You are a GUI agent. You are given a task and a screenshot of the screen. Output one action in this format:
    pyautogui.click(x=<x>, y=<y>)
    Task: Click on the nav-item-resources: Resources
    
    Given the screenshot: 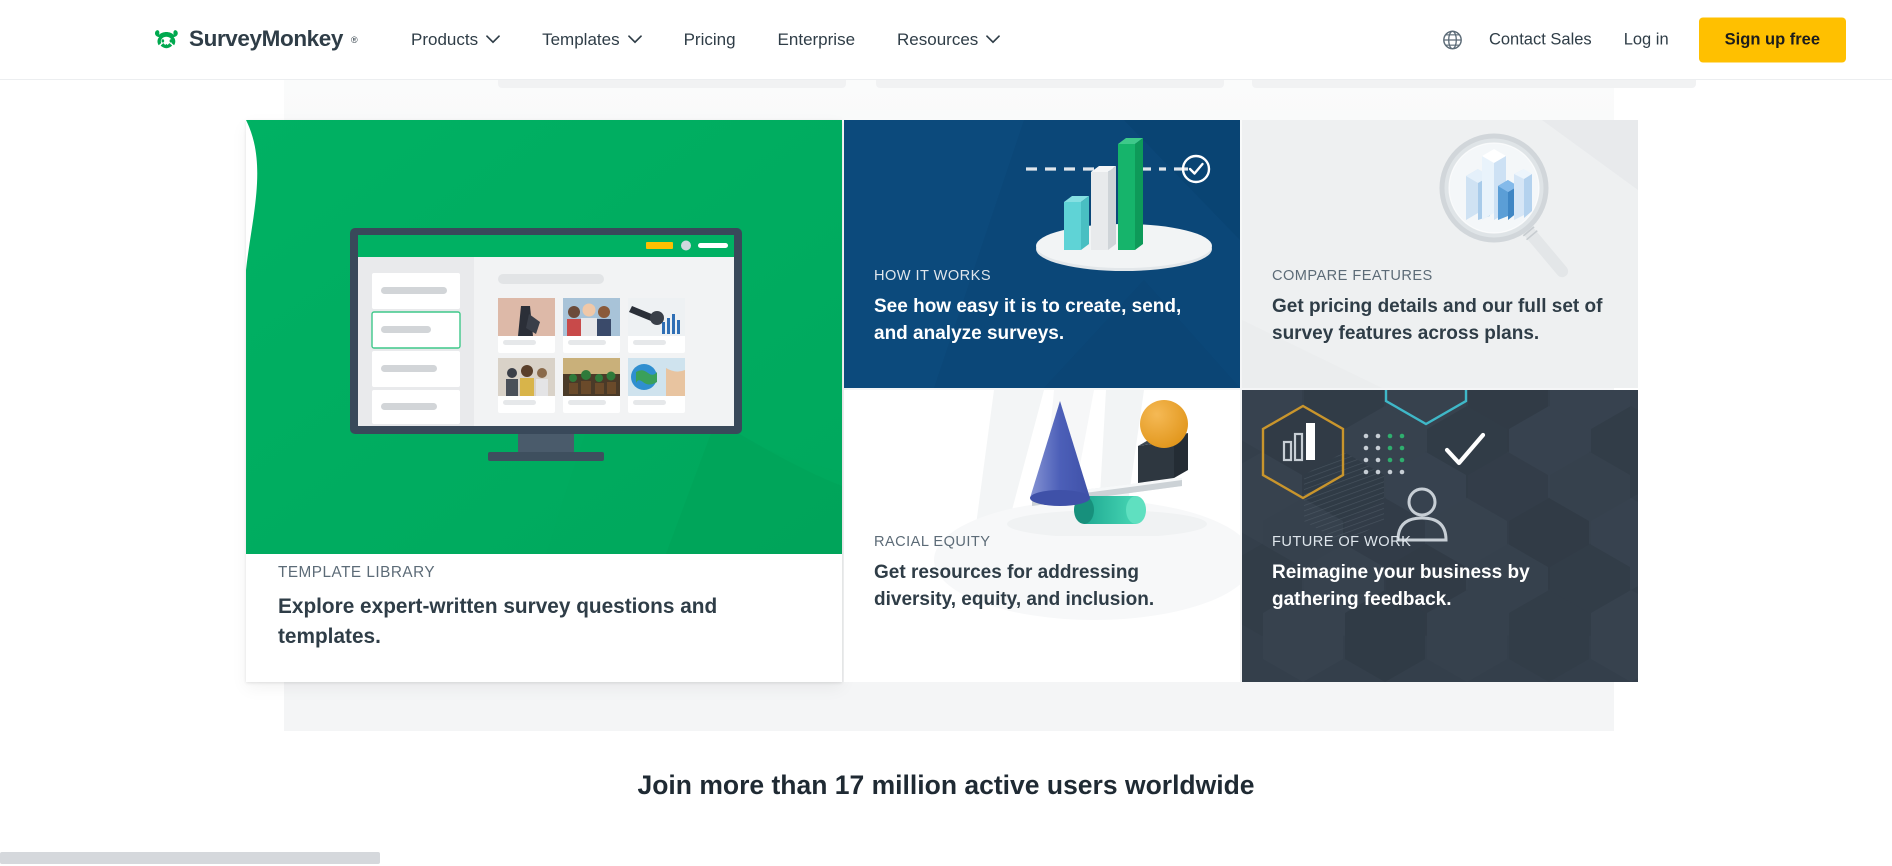 What is the action you would take?
    pyautogui.click(x=948, y=40)
    